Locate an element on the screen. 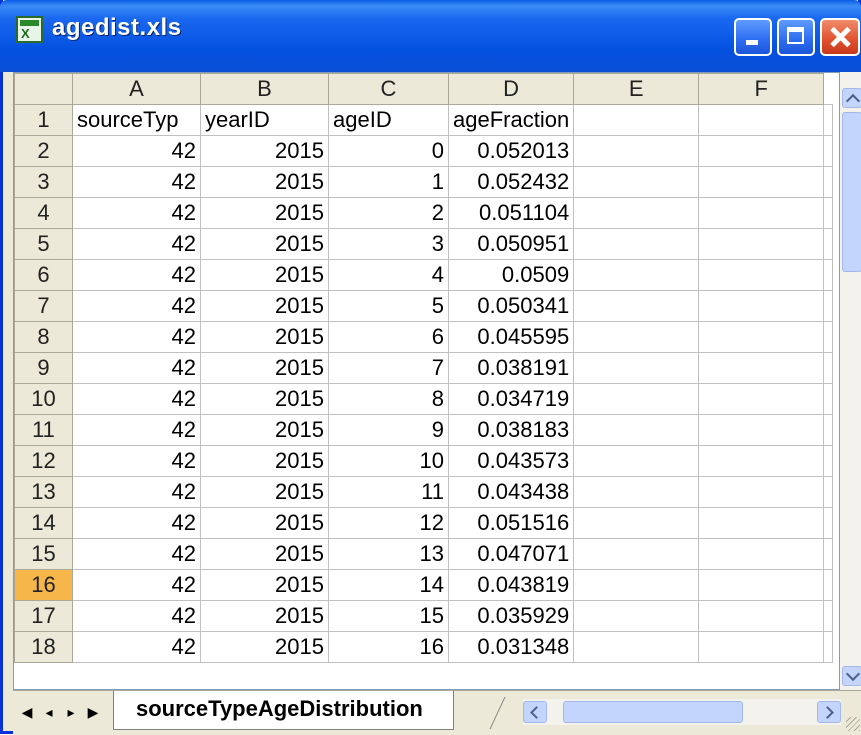 This screenshot has width=861, height=735. cell: 5 is located at coordinates (388, 306).